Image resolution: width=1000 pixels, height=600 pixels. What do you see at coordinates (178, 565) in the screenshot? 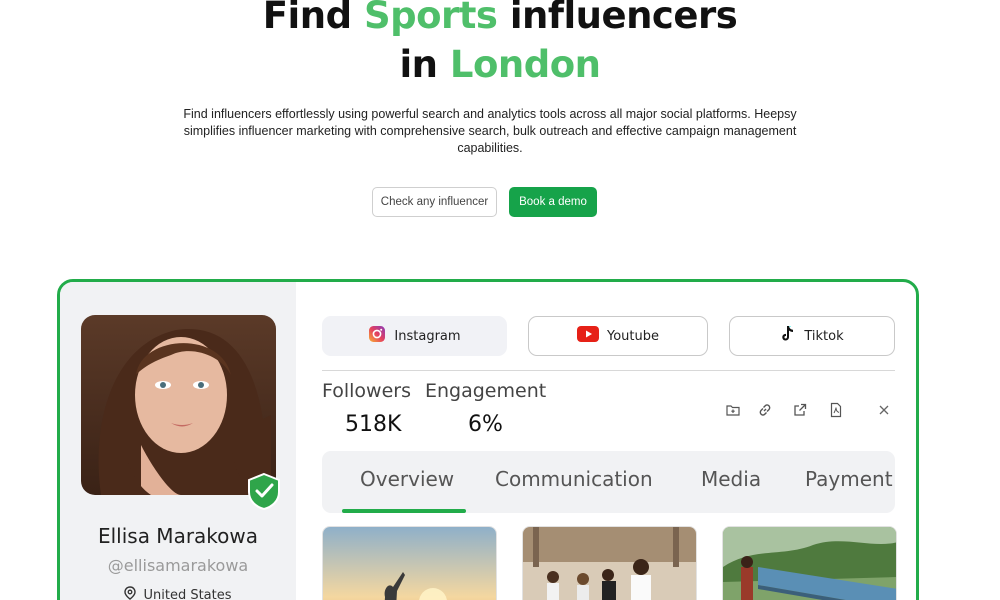
I see `influencer-handle: @ellisamarakowa` at bounding box center [178, 565].